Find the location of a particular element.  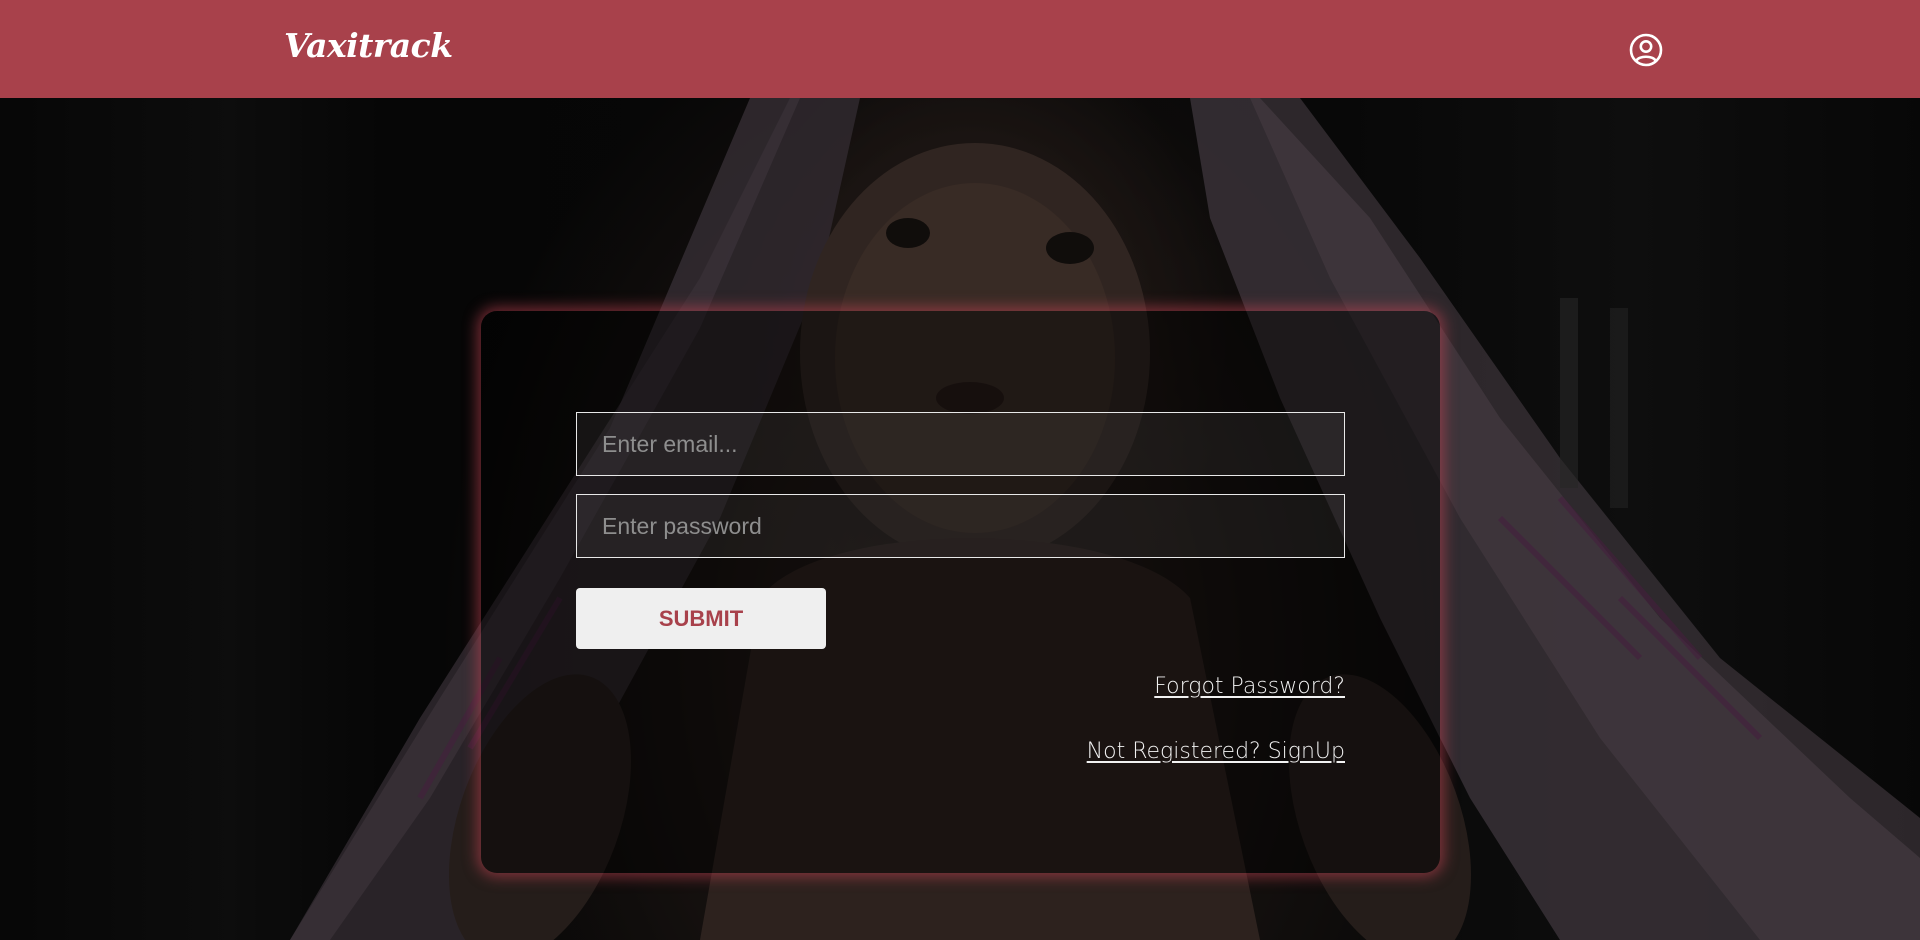

user-circle-icon is located at coordinates (1646, 50).